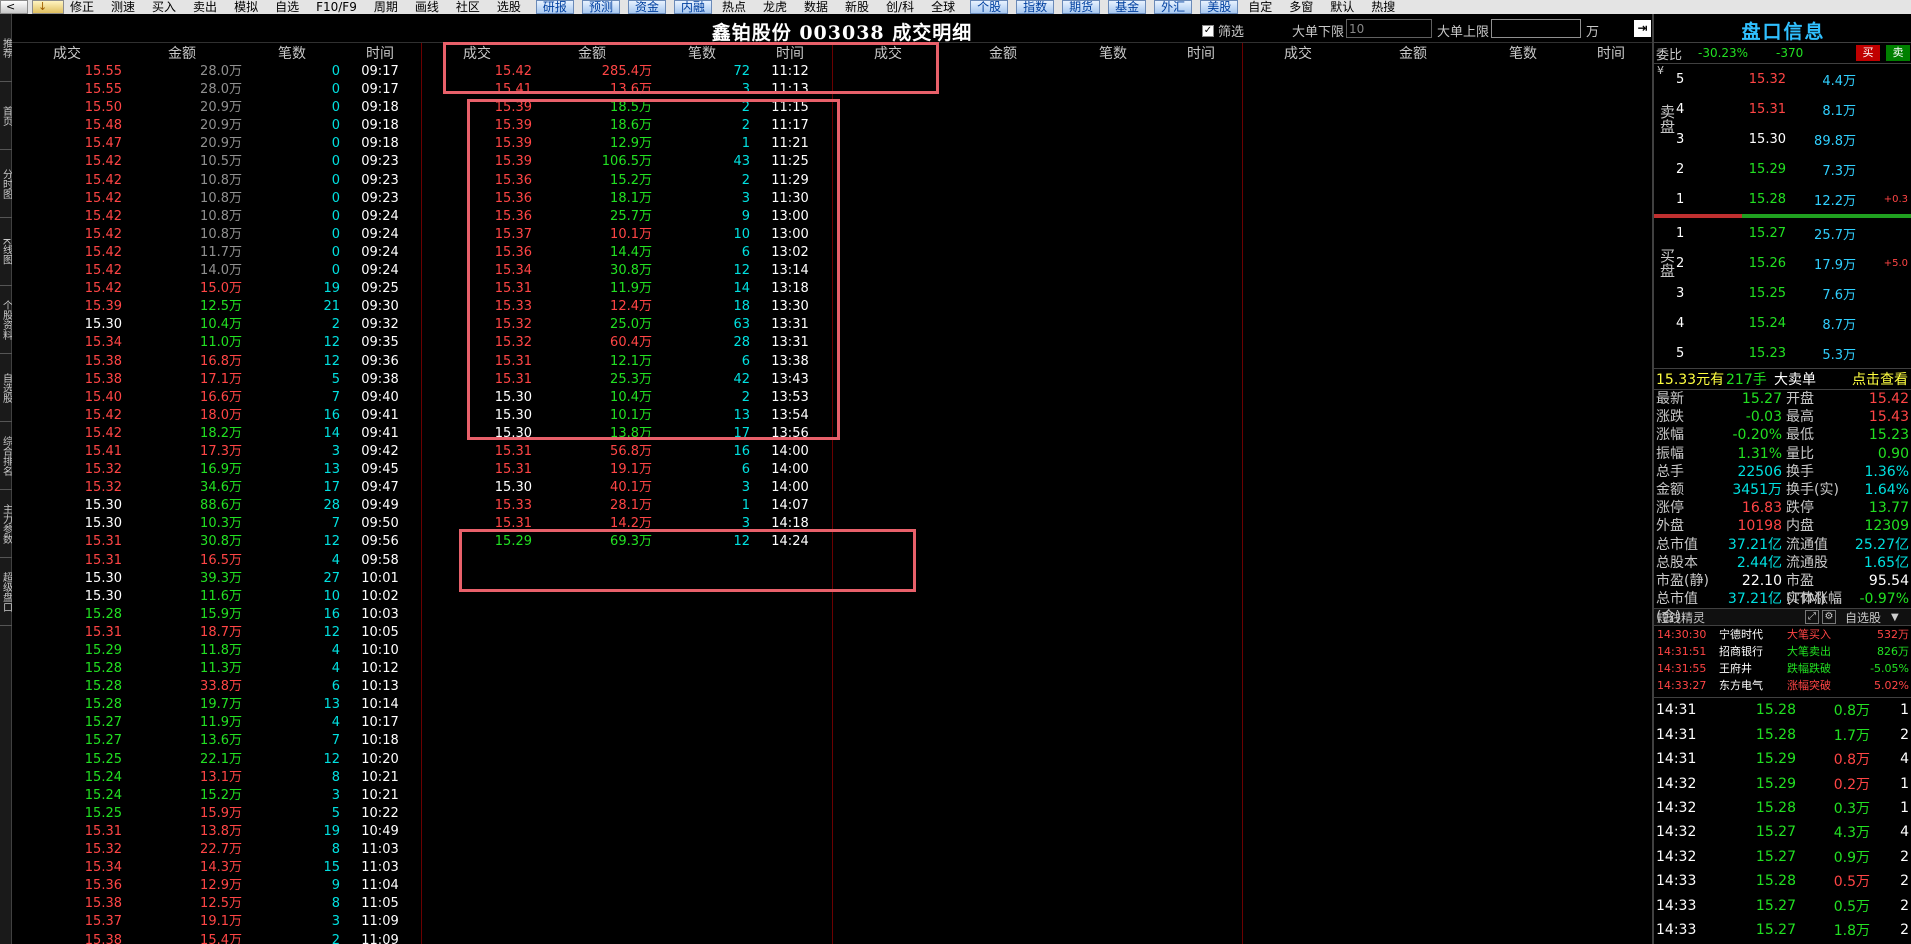 The width and height of the screenshot is (1911, 944). What do you see at coordinates (1782, 169) in the screenshot?
I see `ask-level-2: 2 15.29 7.3万` at bounding box center [1782, 169].